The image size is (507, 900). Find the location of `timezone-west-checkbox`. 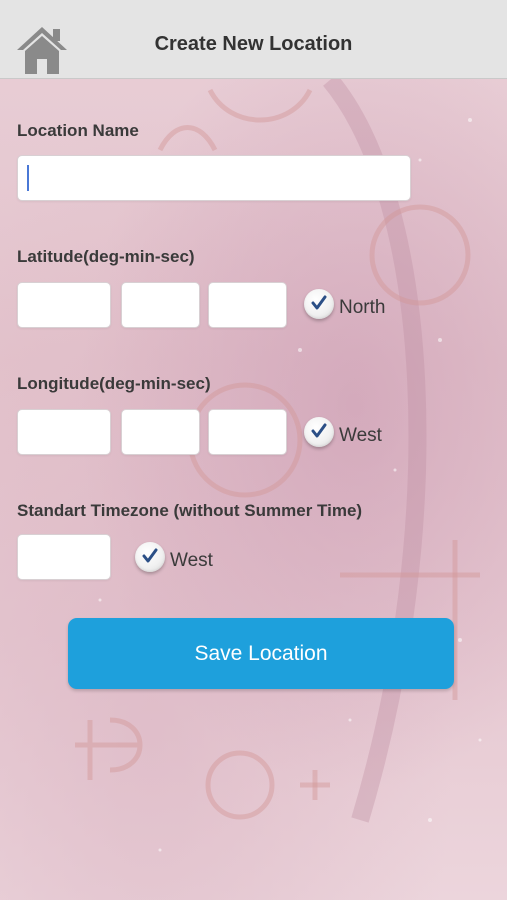

timezone-west-checkbox is located at coordinates (150, 557).